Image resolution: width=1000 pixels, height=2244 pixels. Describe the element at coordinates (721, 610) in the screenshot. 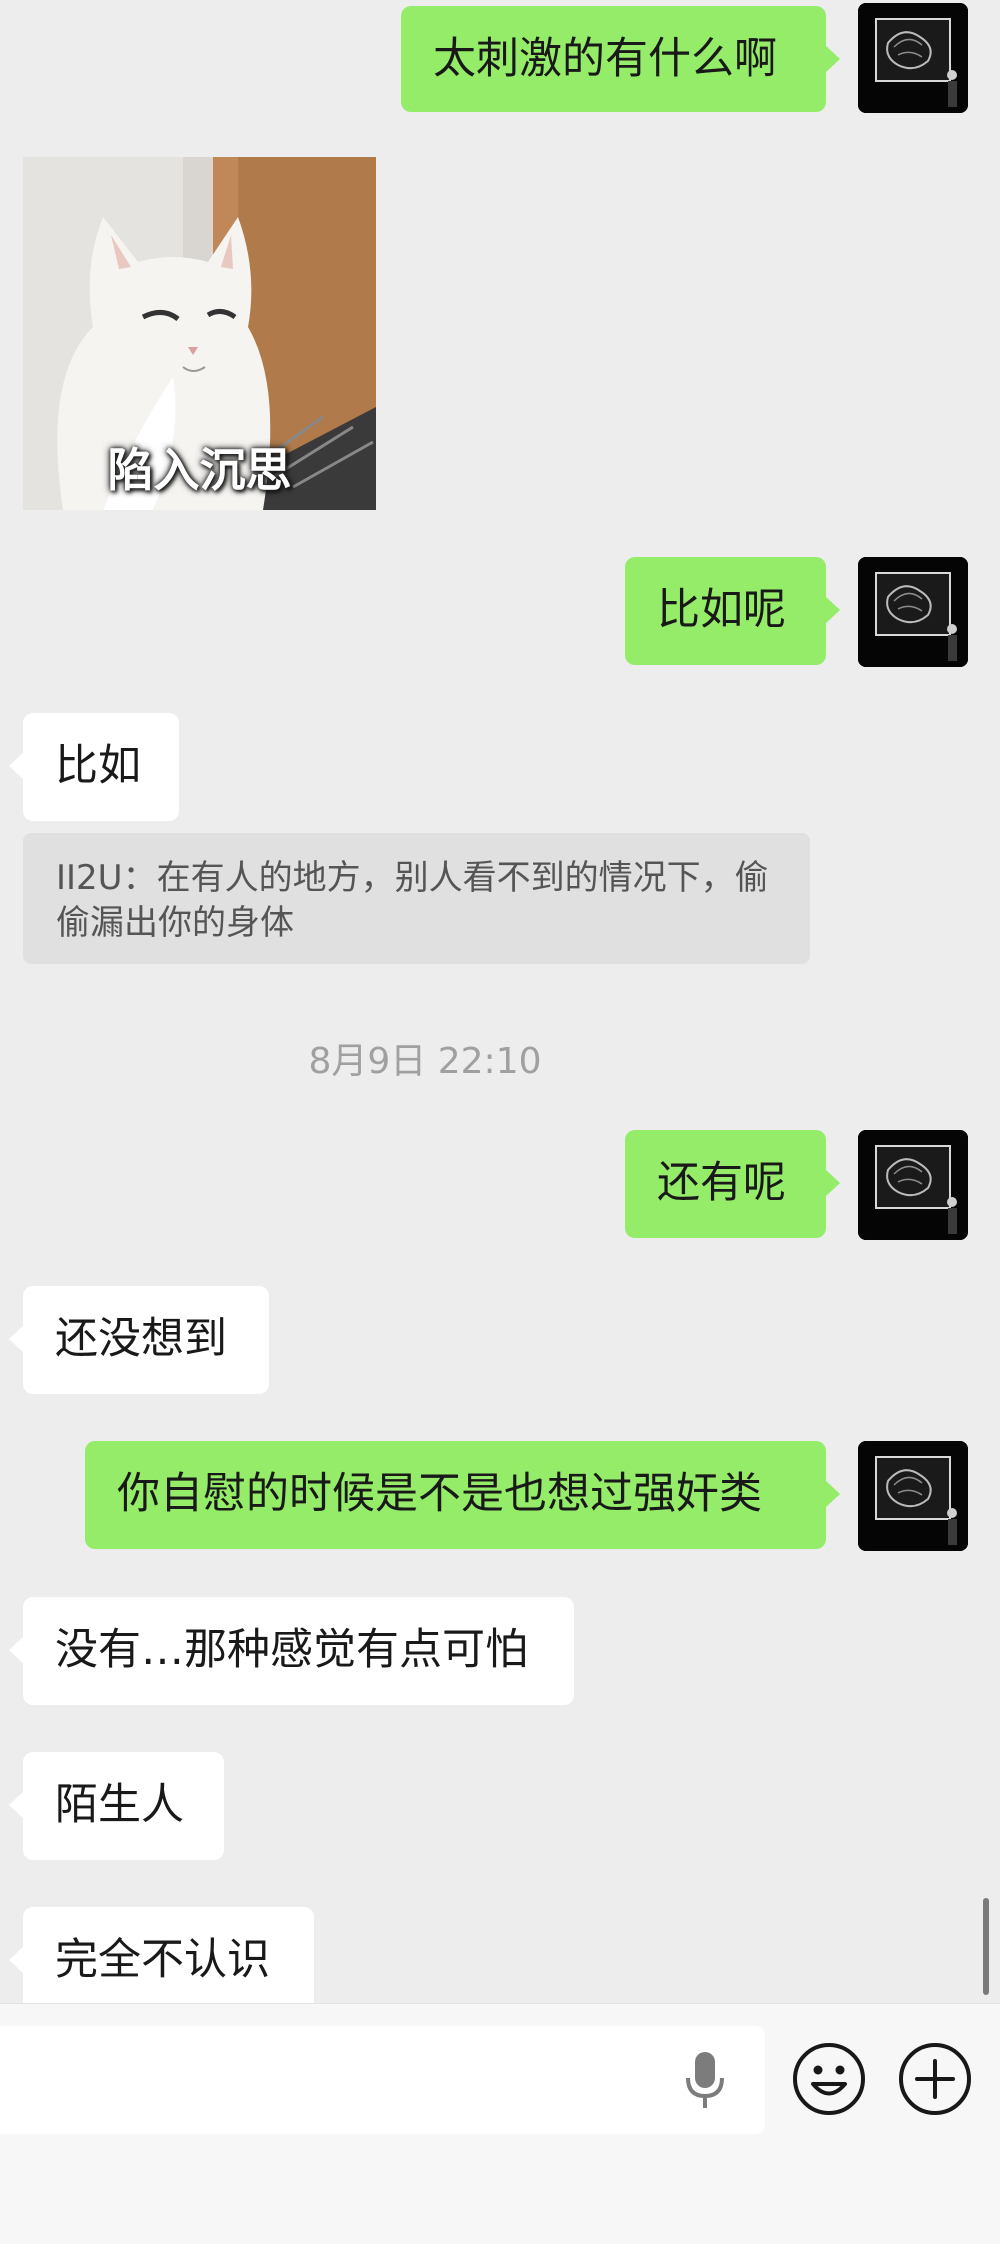

I see `message-text: 比如呢` at that location.